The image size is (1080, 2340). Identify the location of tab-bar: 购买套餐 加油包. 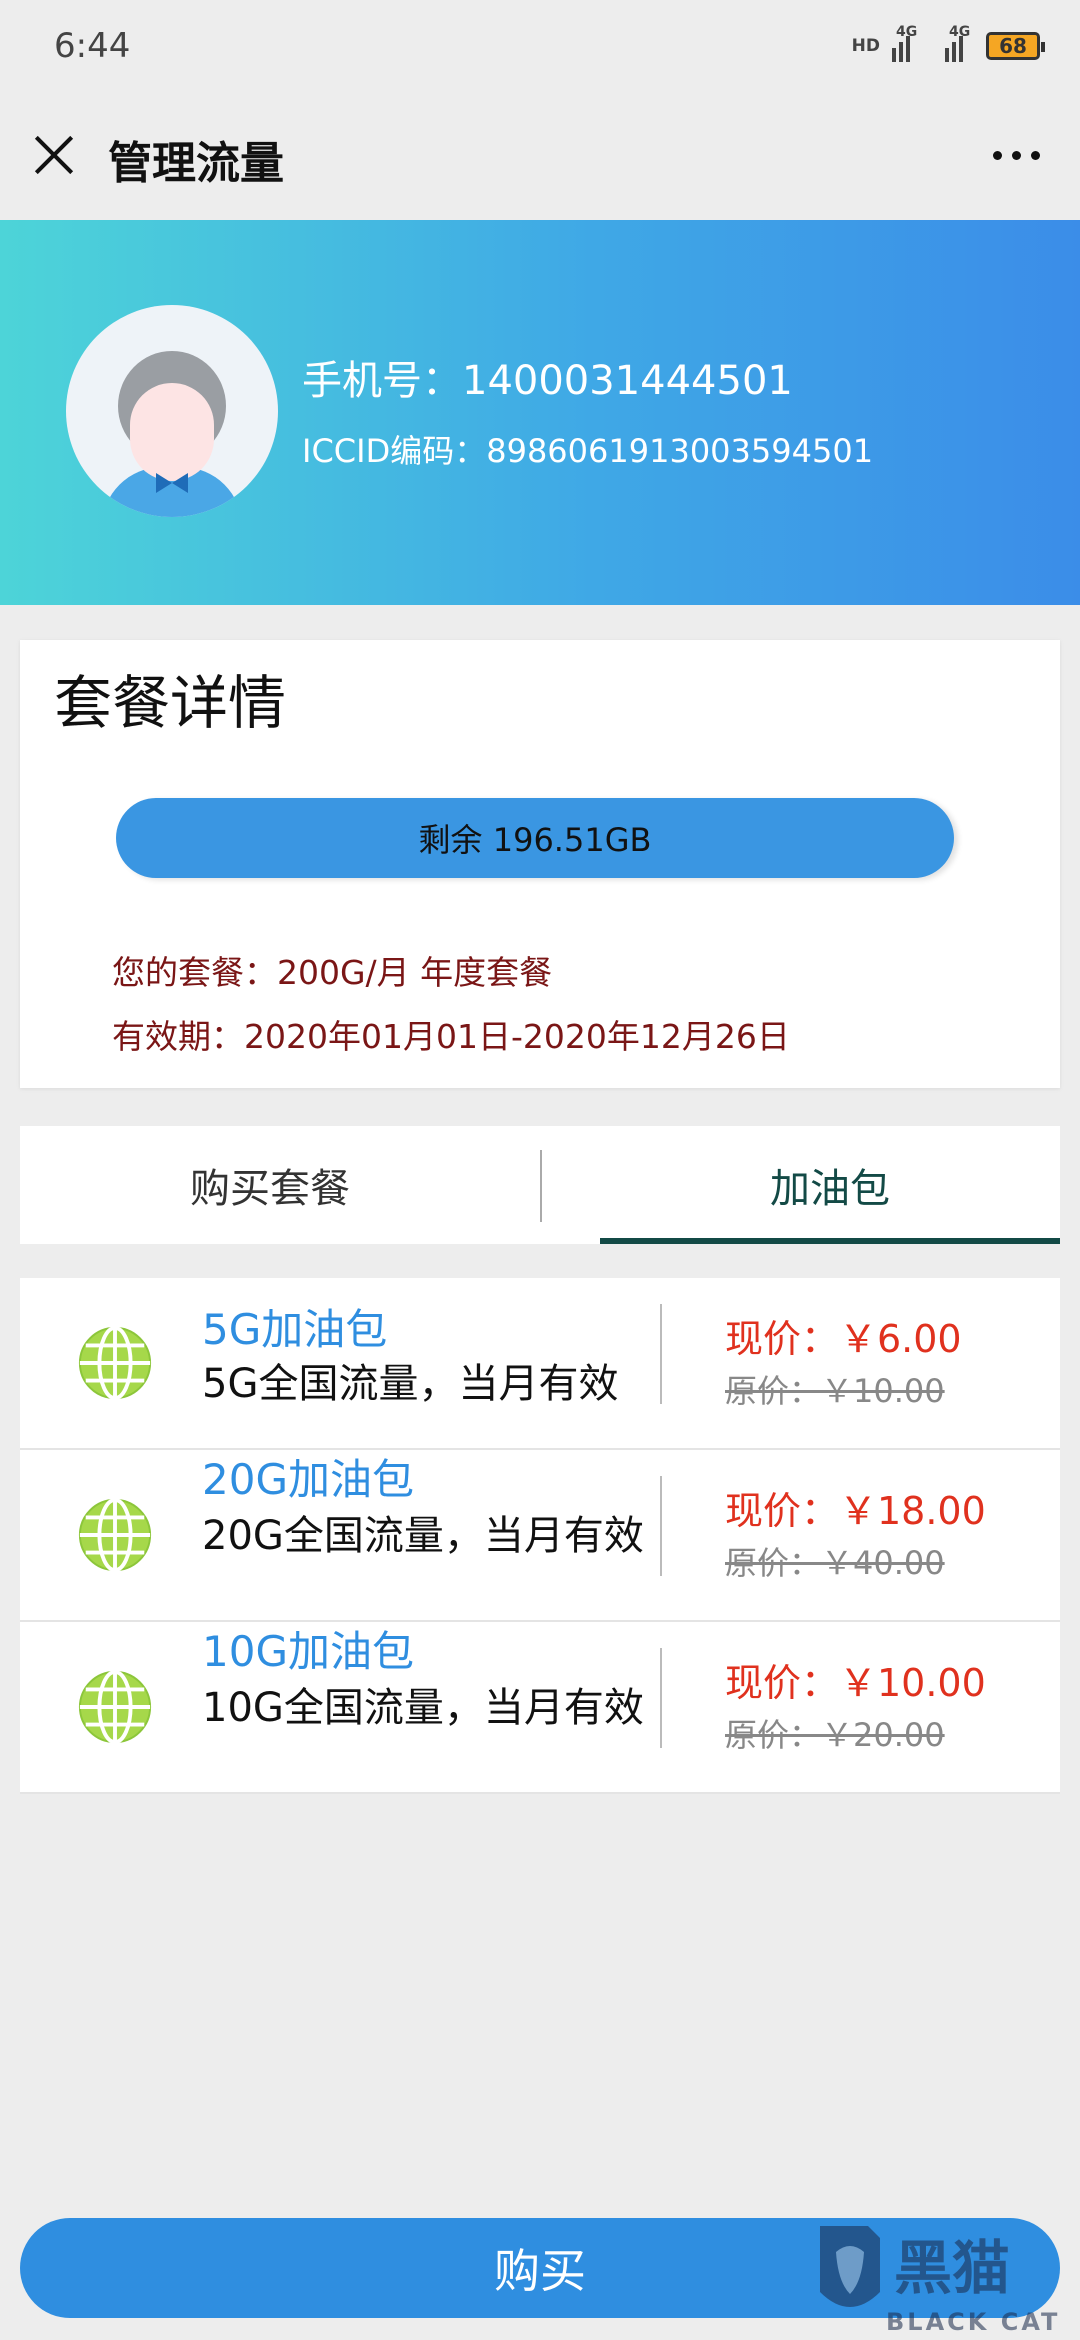
(540, 1185).